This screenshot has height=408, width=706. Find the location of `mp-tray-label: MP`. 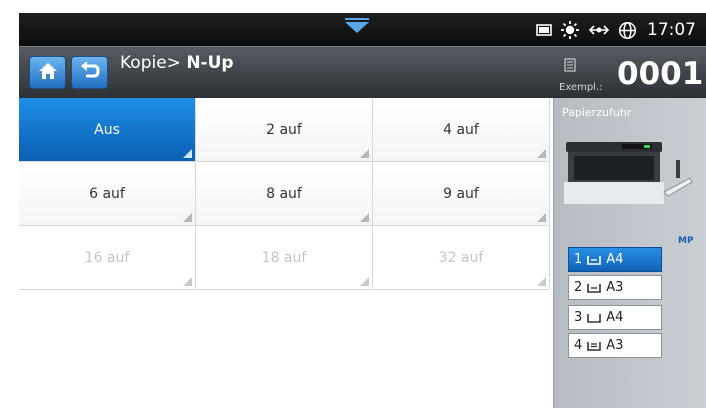

mp-tray-label: MP is located at coordinates (686, 241).